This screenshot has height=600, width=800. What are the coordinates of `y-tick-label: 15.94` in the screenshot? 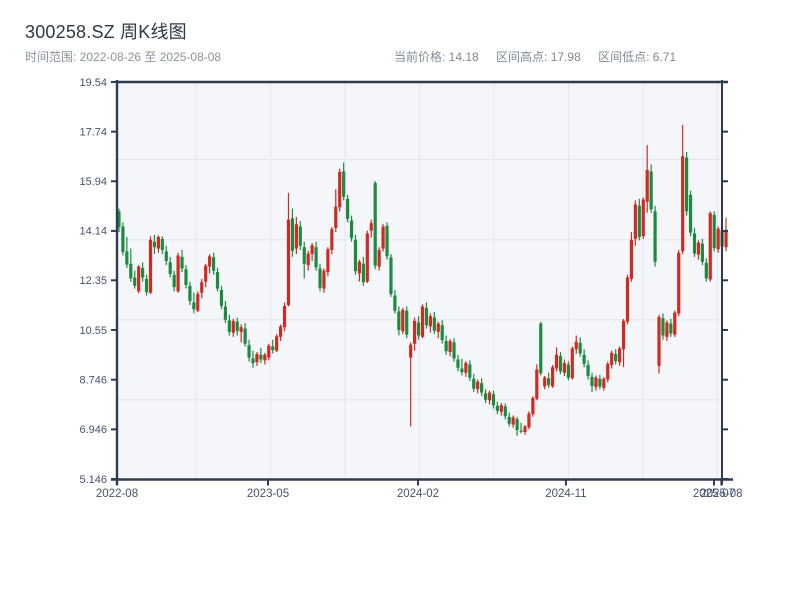 It's located at (93, 182).